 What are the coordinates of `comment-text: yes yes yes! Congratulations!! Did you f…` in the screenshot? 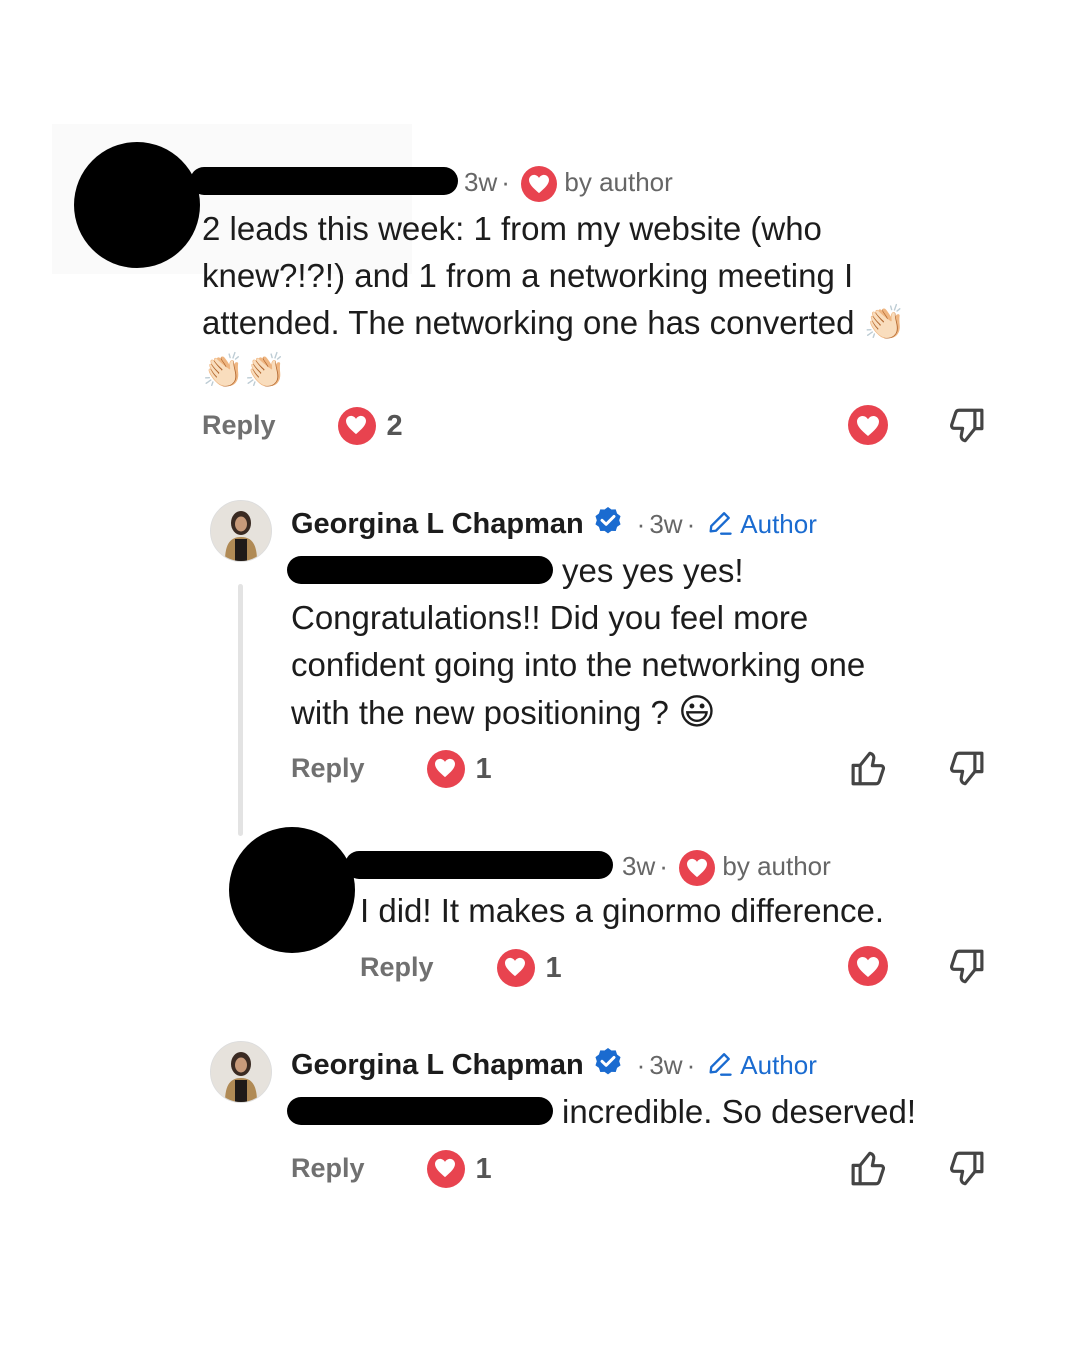 It's located at (641, 641).